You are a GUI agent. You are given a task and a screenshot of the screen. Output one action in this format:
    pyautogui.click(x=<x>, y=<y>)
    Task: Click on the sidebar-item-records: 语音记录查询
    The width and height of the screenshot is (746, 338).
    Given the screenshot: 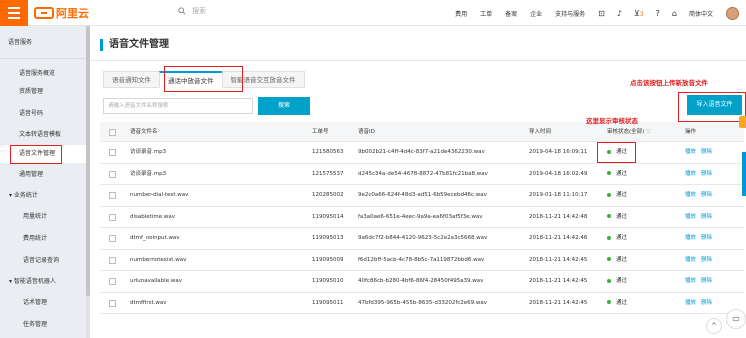 What is the action you would take?
    pyautogui.click(x=43, y=261)
    